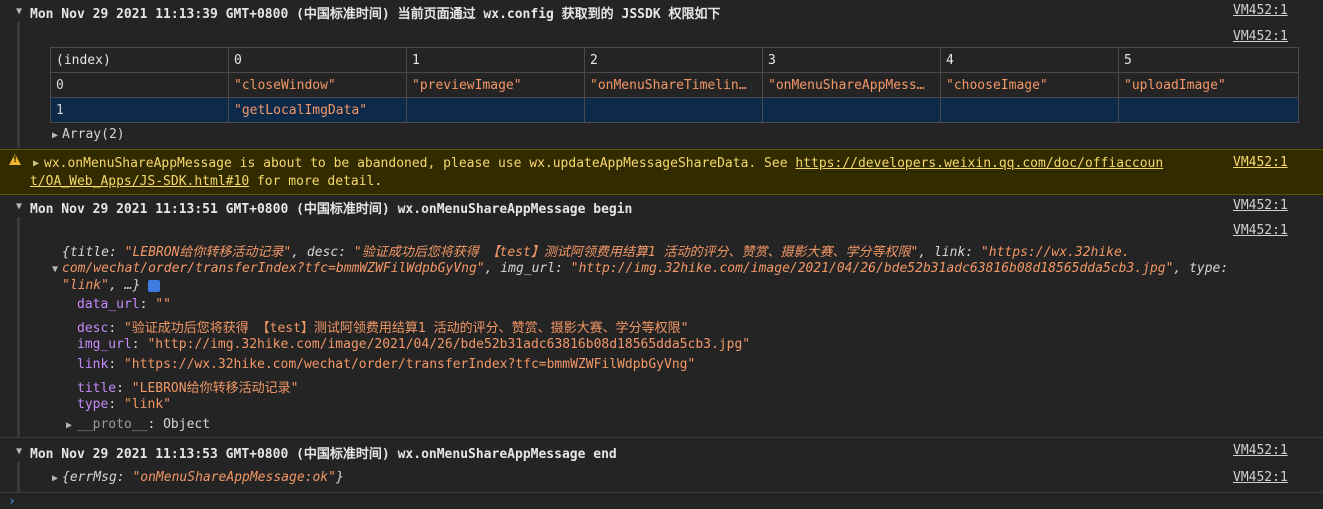  What do you see at coordinates (1029, 85) in the screenshot?
I see `table-cell: "chooseImage"` at bounding box center [1029, 85].